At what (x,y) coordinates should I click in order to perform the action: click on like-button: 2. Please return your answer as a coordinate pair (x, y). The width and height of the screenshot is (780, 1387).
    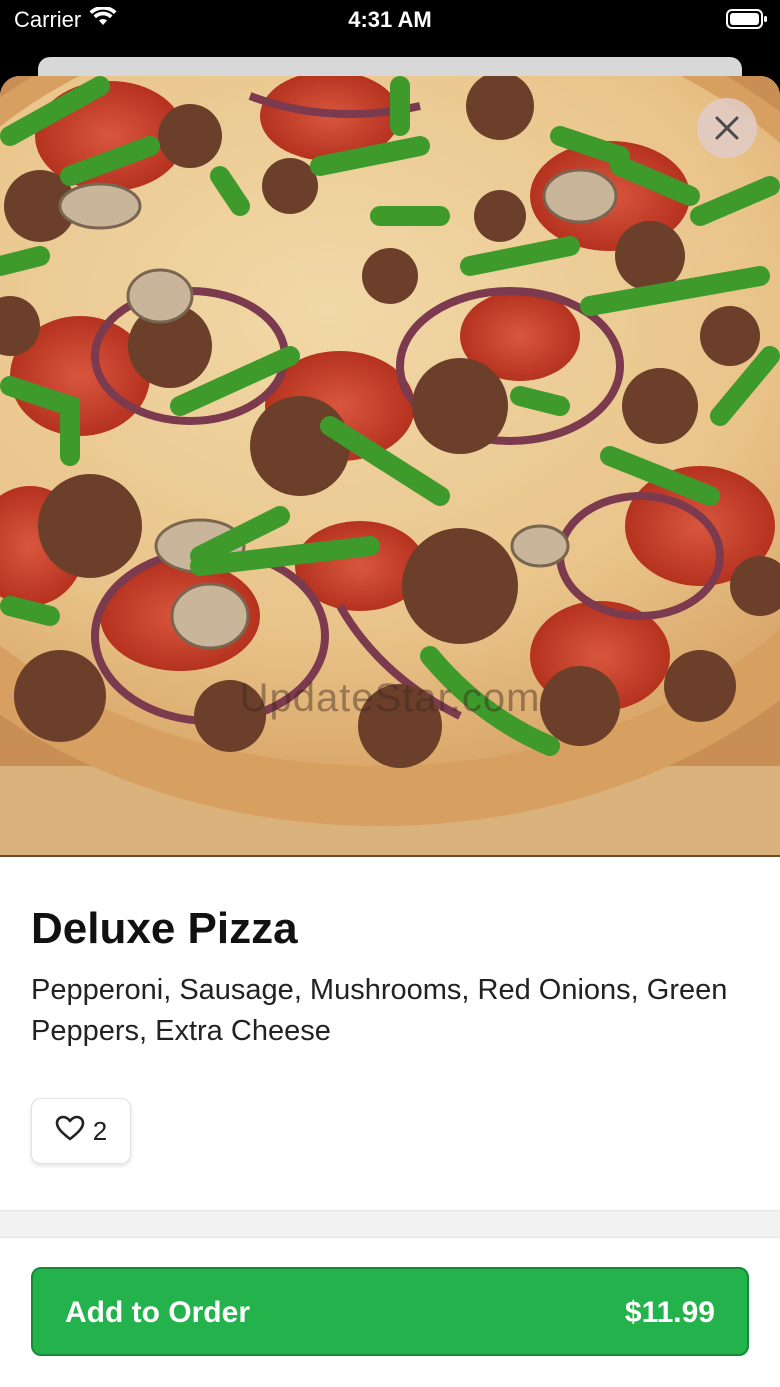
    Looking at the image, I should click on (81, 1131).